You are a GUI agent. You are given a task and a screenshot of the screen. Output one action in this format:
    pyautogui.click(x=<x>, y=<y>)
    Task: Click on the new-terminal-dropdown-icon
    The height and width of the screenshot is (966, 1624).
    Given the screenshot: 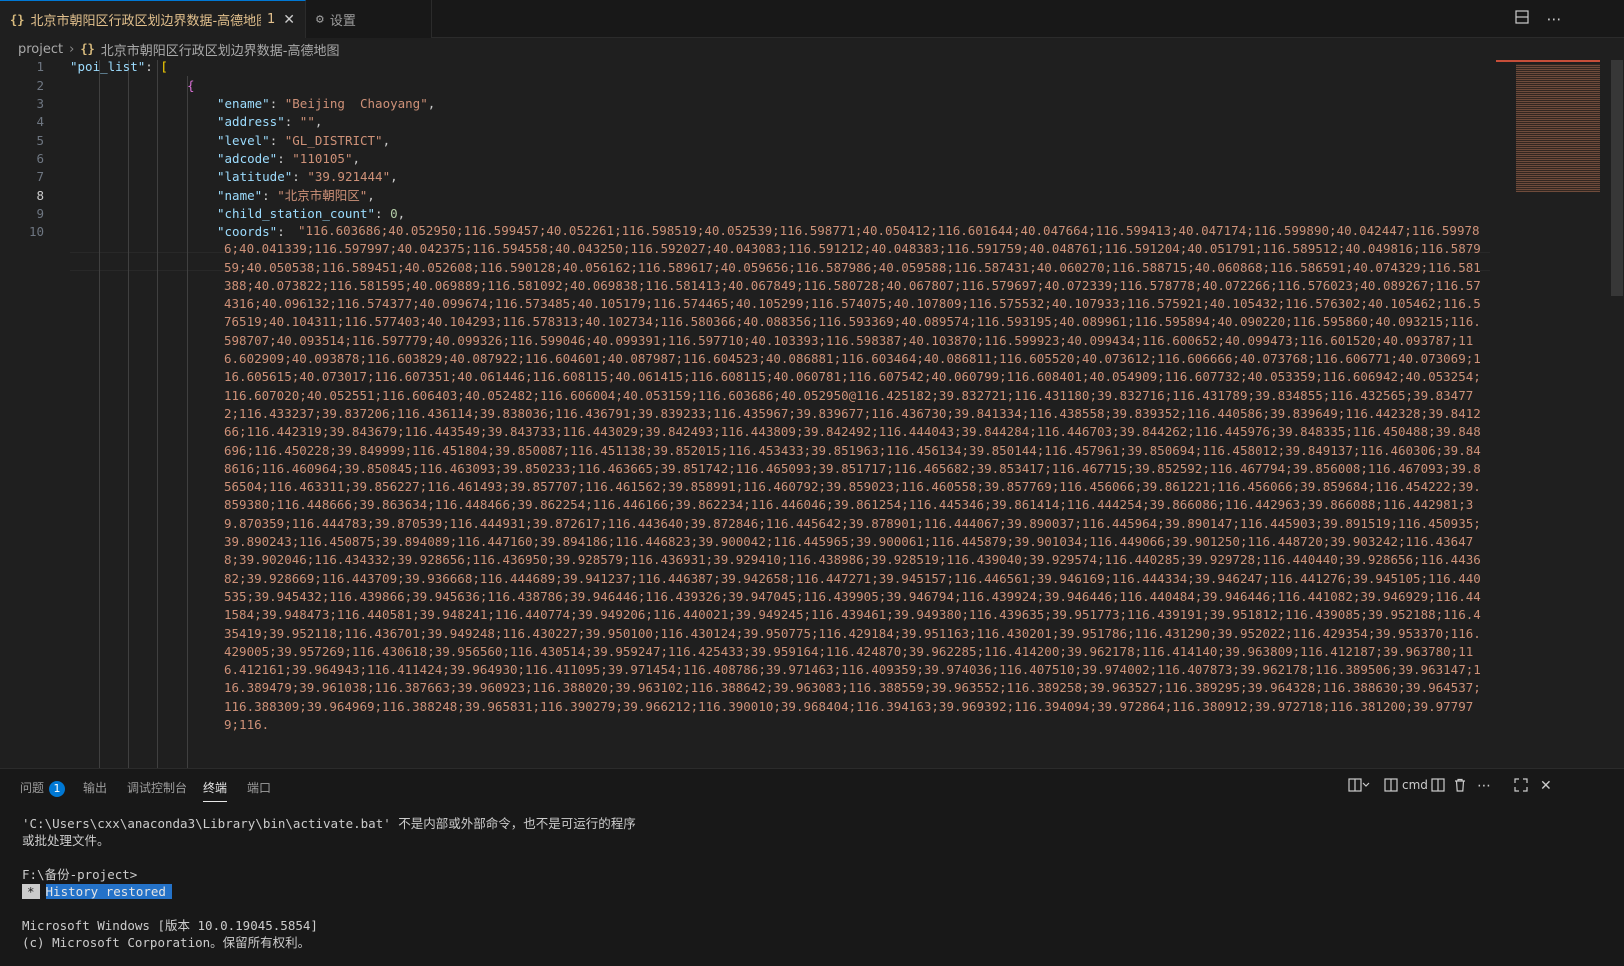 What is the action you would take?
    pyautogui.click(x=1359, y=787)
    